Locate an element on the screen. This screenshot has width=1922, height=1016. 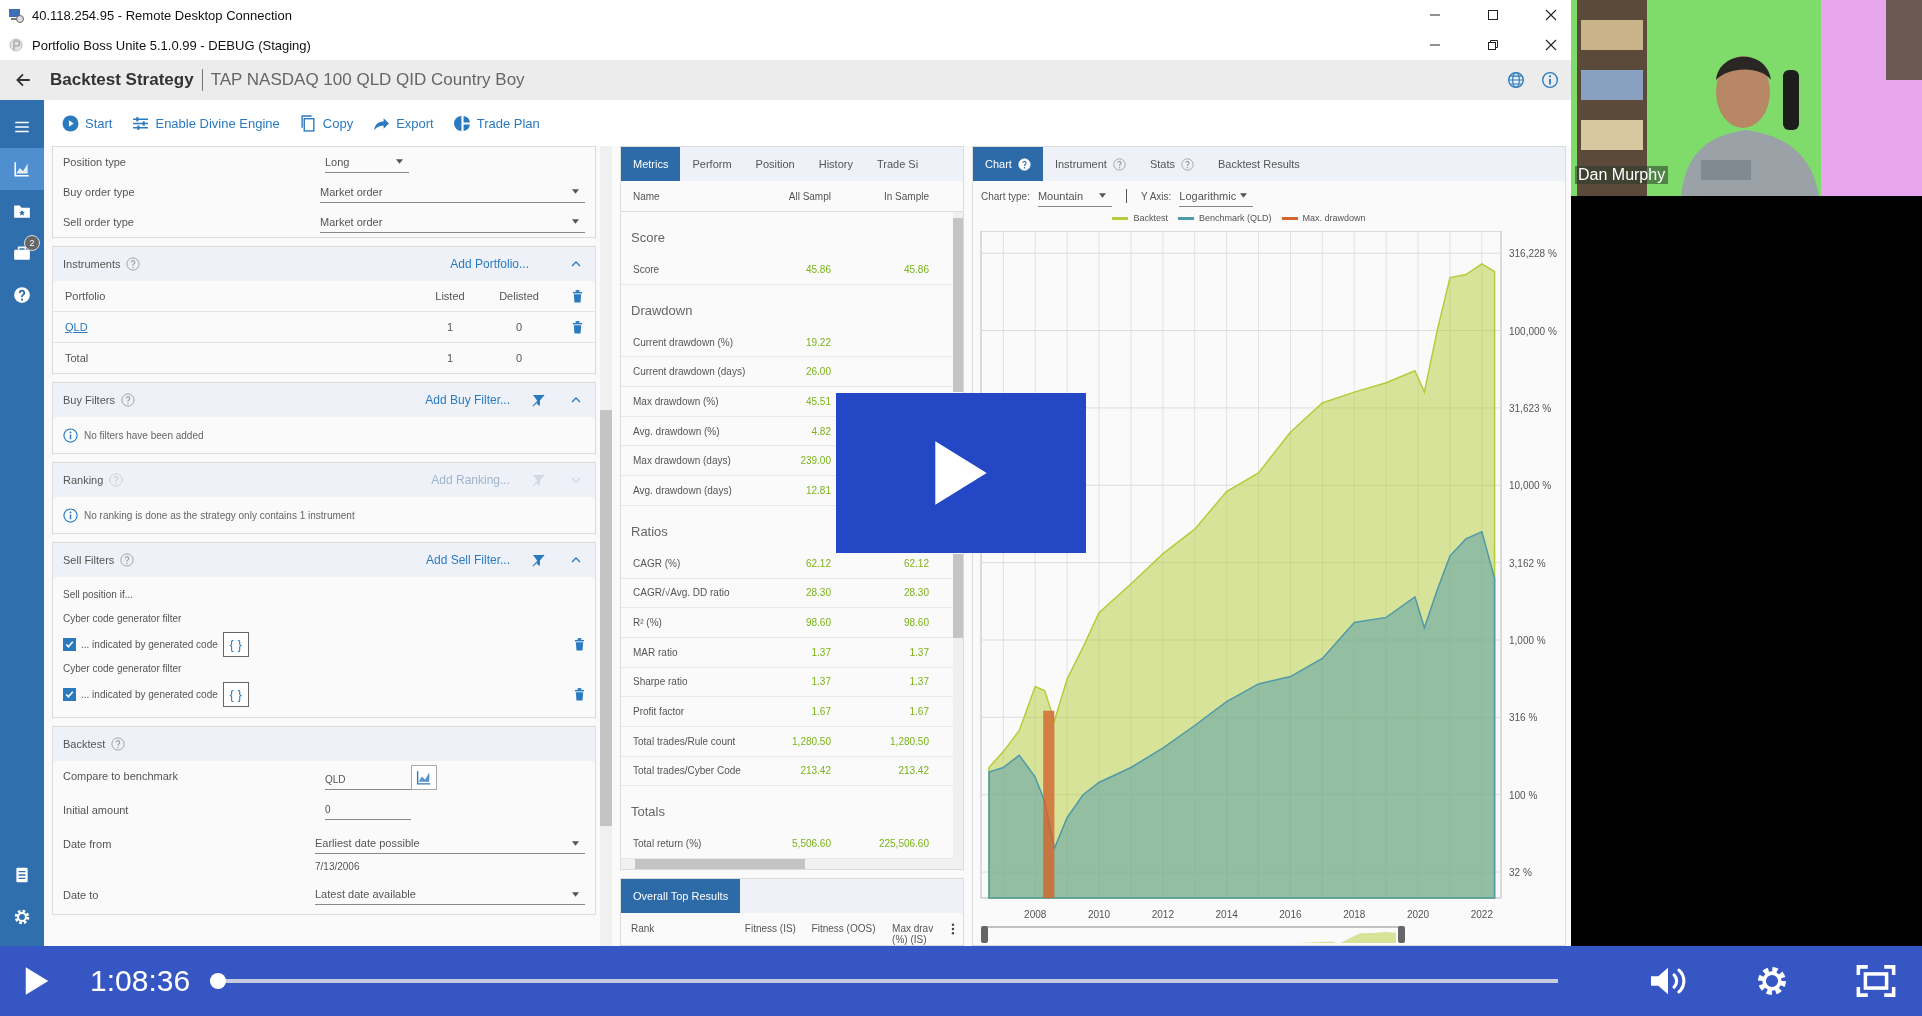
metric-name: CAGR/√Avg. DD ratio is located at coordinates (682, 593).